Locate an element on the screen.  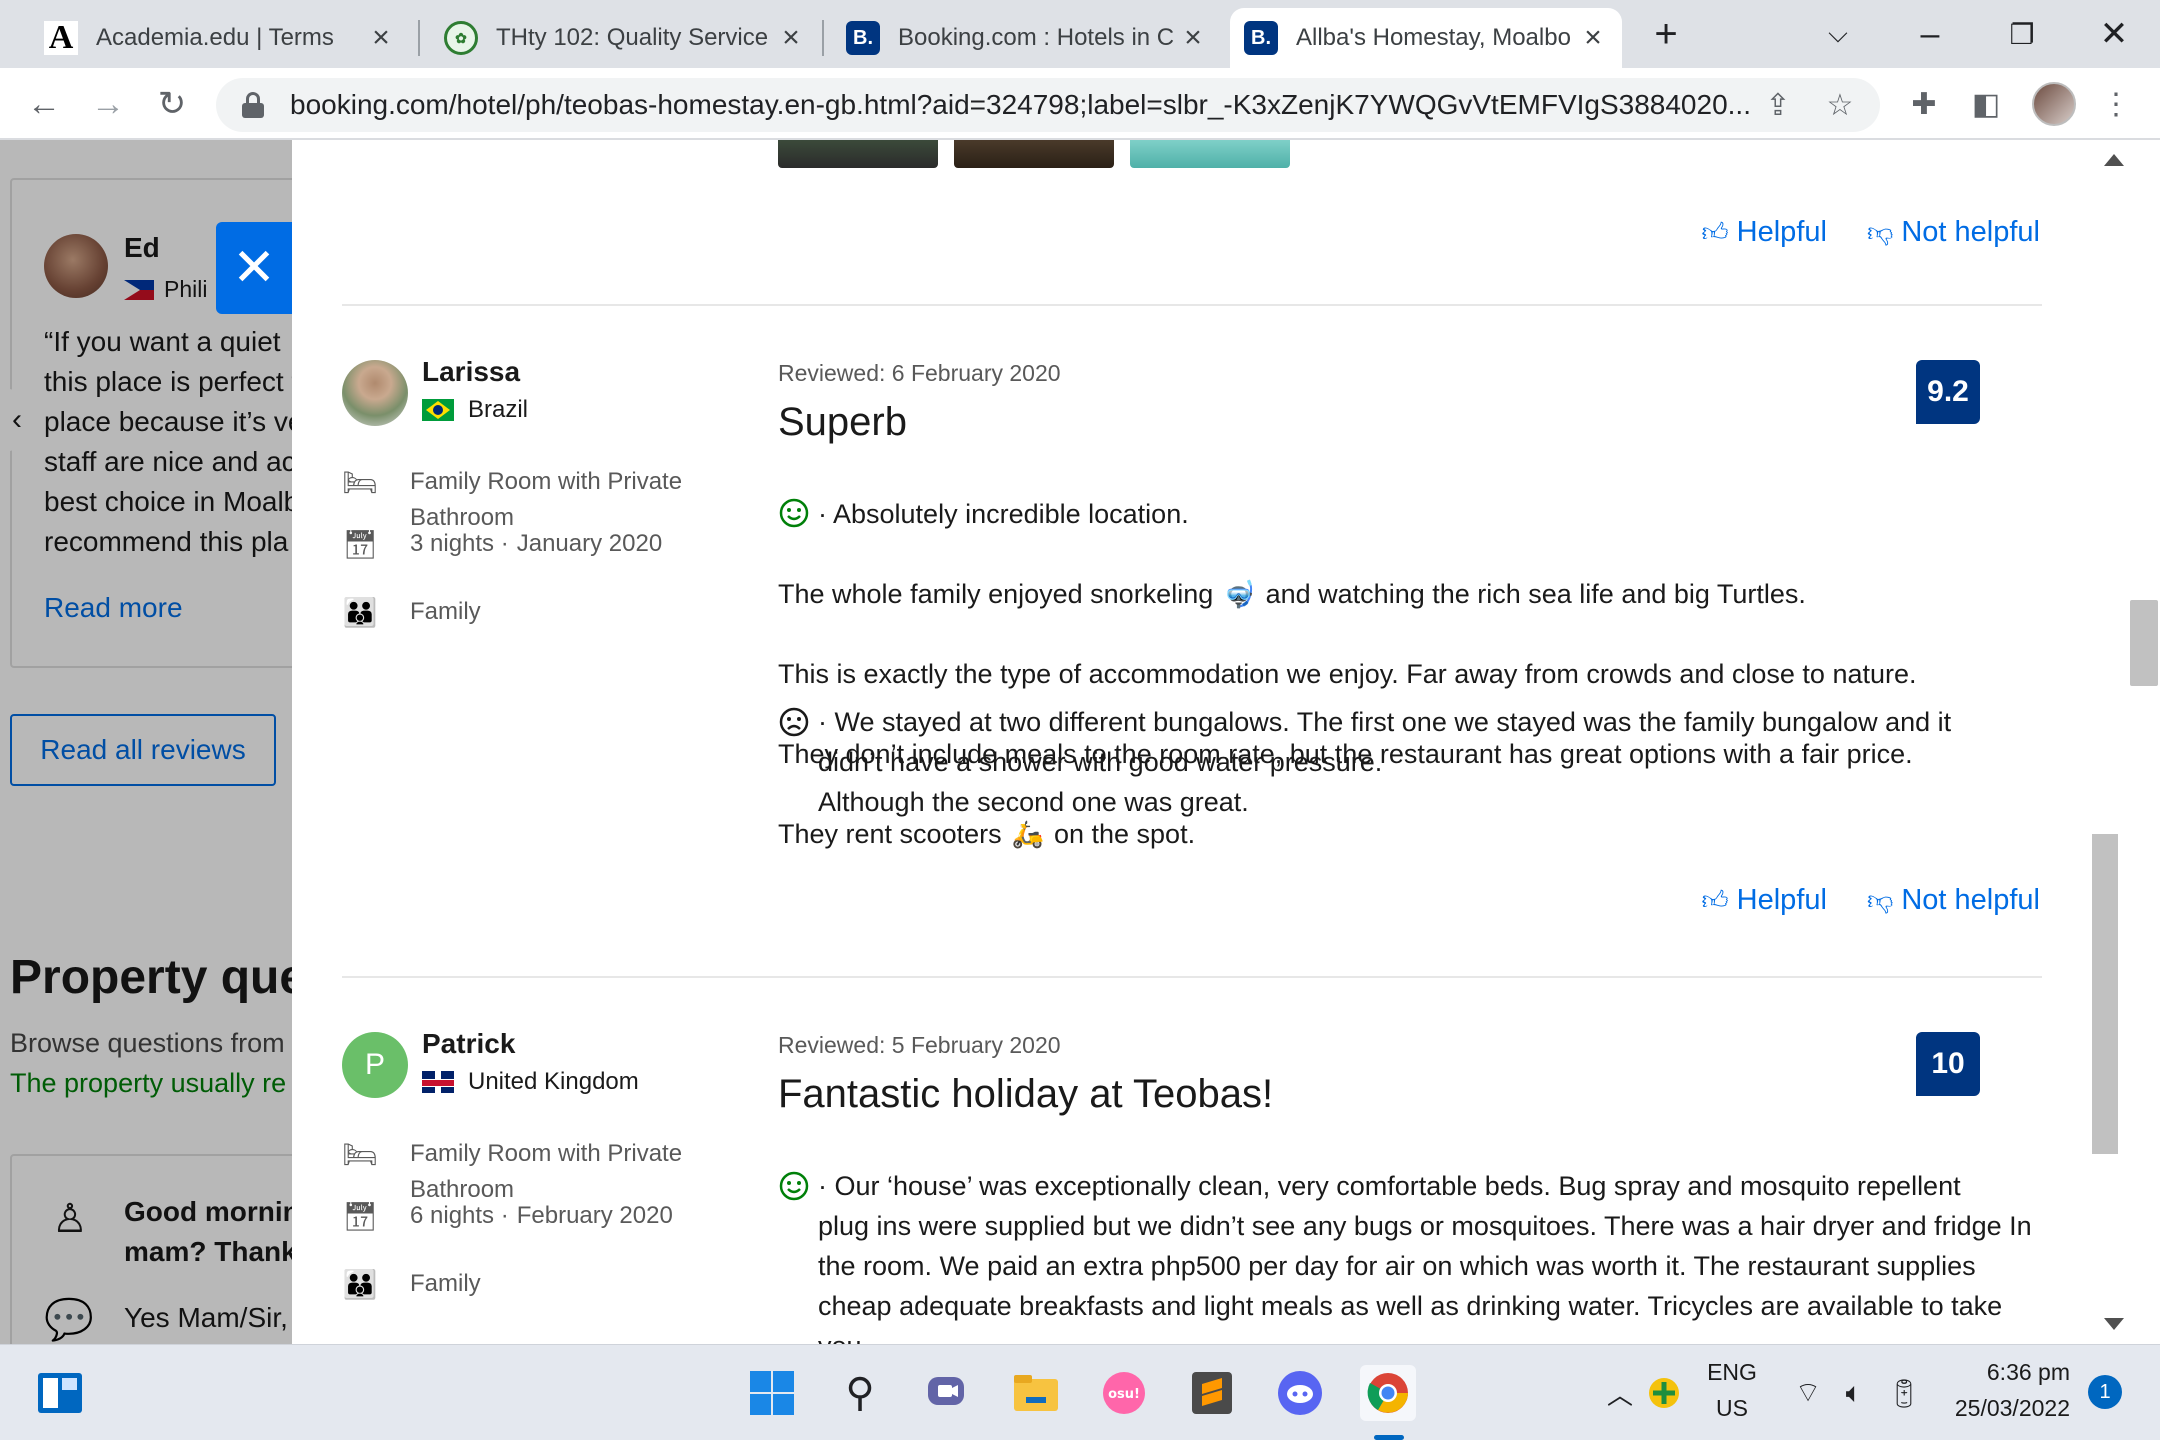
window-close-icon: ✕ is located at coordinates (2114, 34).